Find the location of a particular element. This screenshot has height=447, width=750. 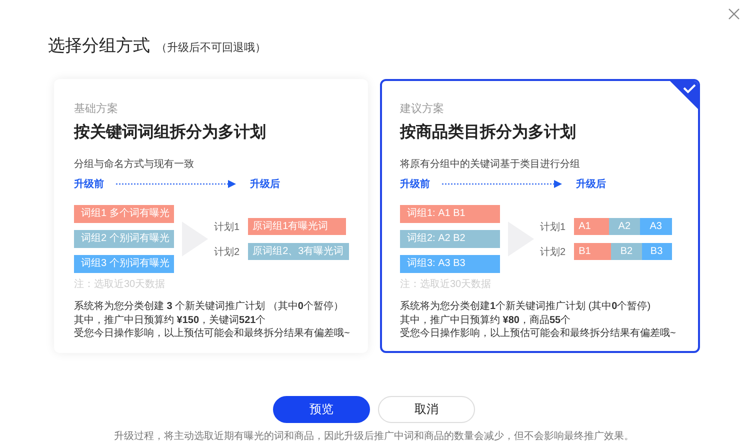

plan-segment: A2 is located at coordinates (624, 226).